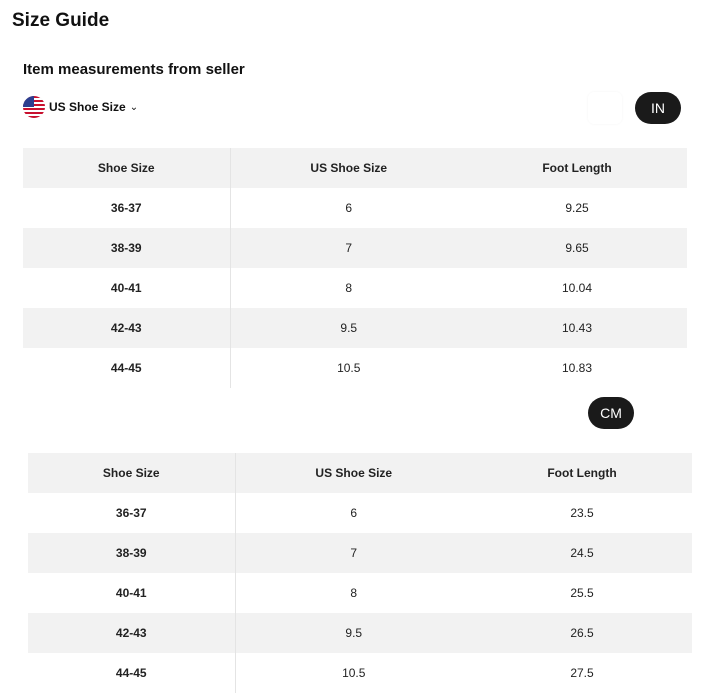 The image size is (718, 694). I want to click on unit-cm-button: CM, so click(611, 413).